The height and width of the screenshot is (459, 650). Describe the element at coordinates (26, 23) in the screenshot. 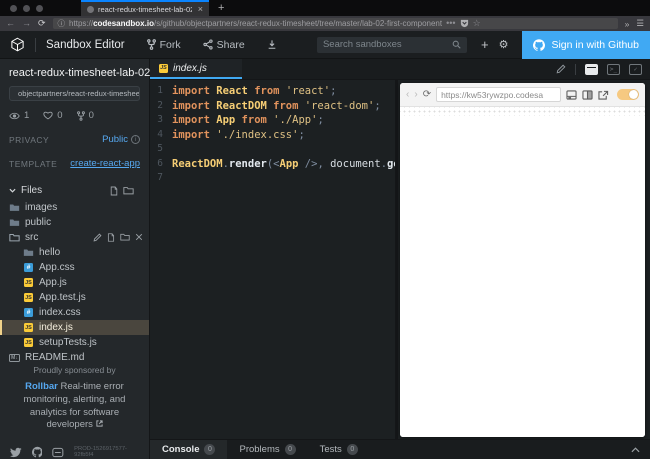

I see `forward-button: →` at that location.